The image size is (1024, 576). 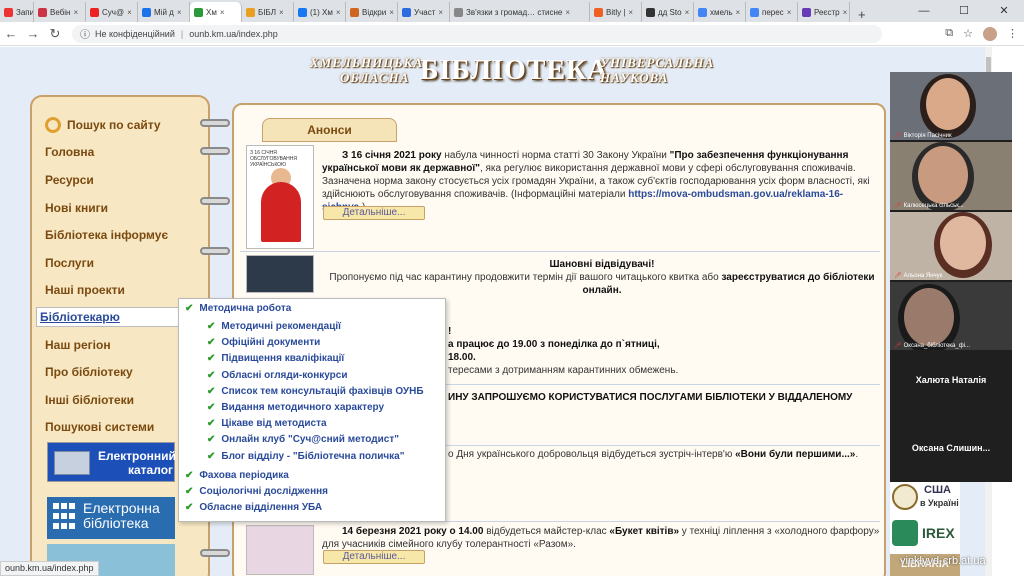 I want to click on browser-tab: Хм ×, so click(x=216, y=12).